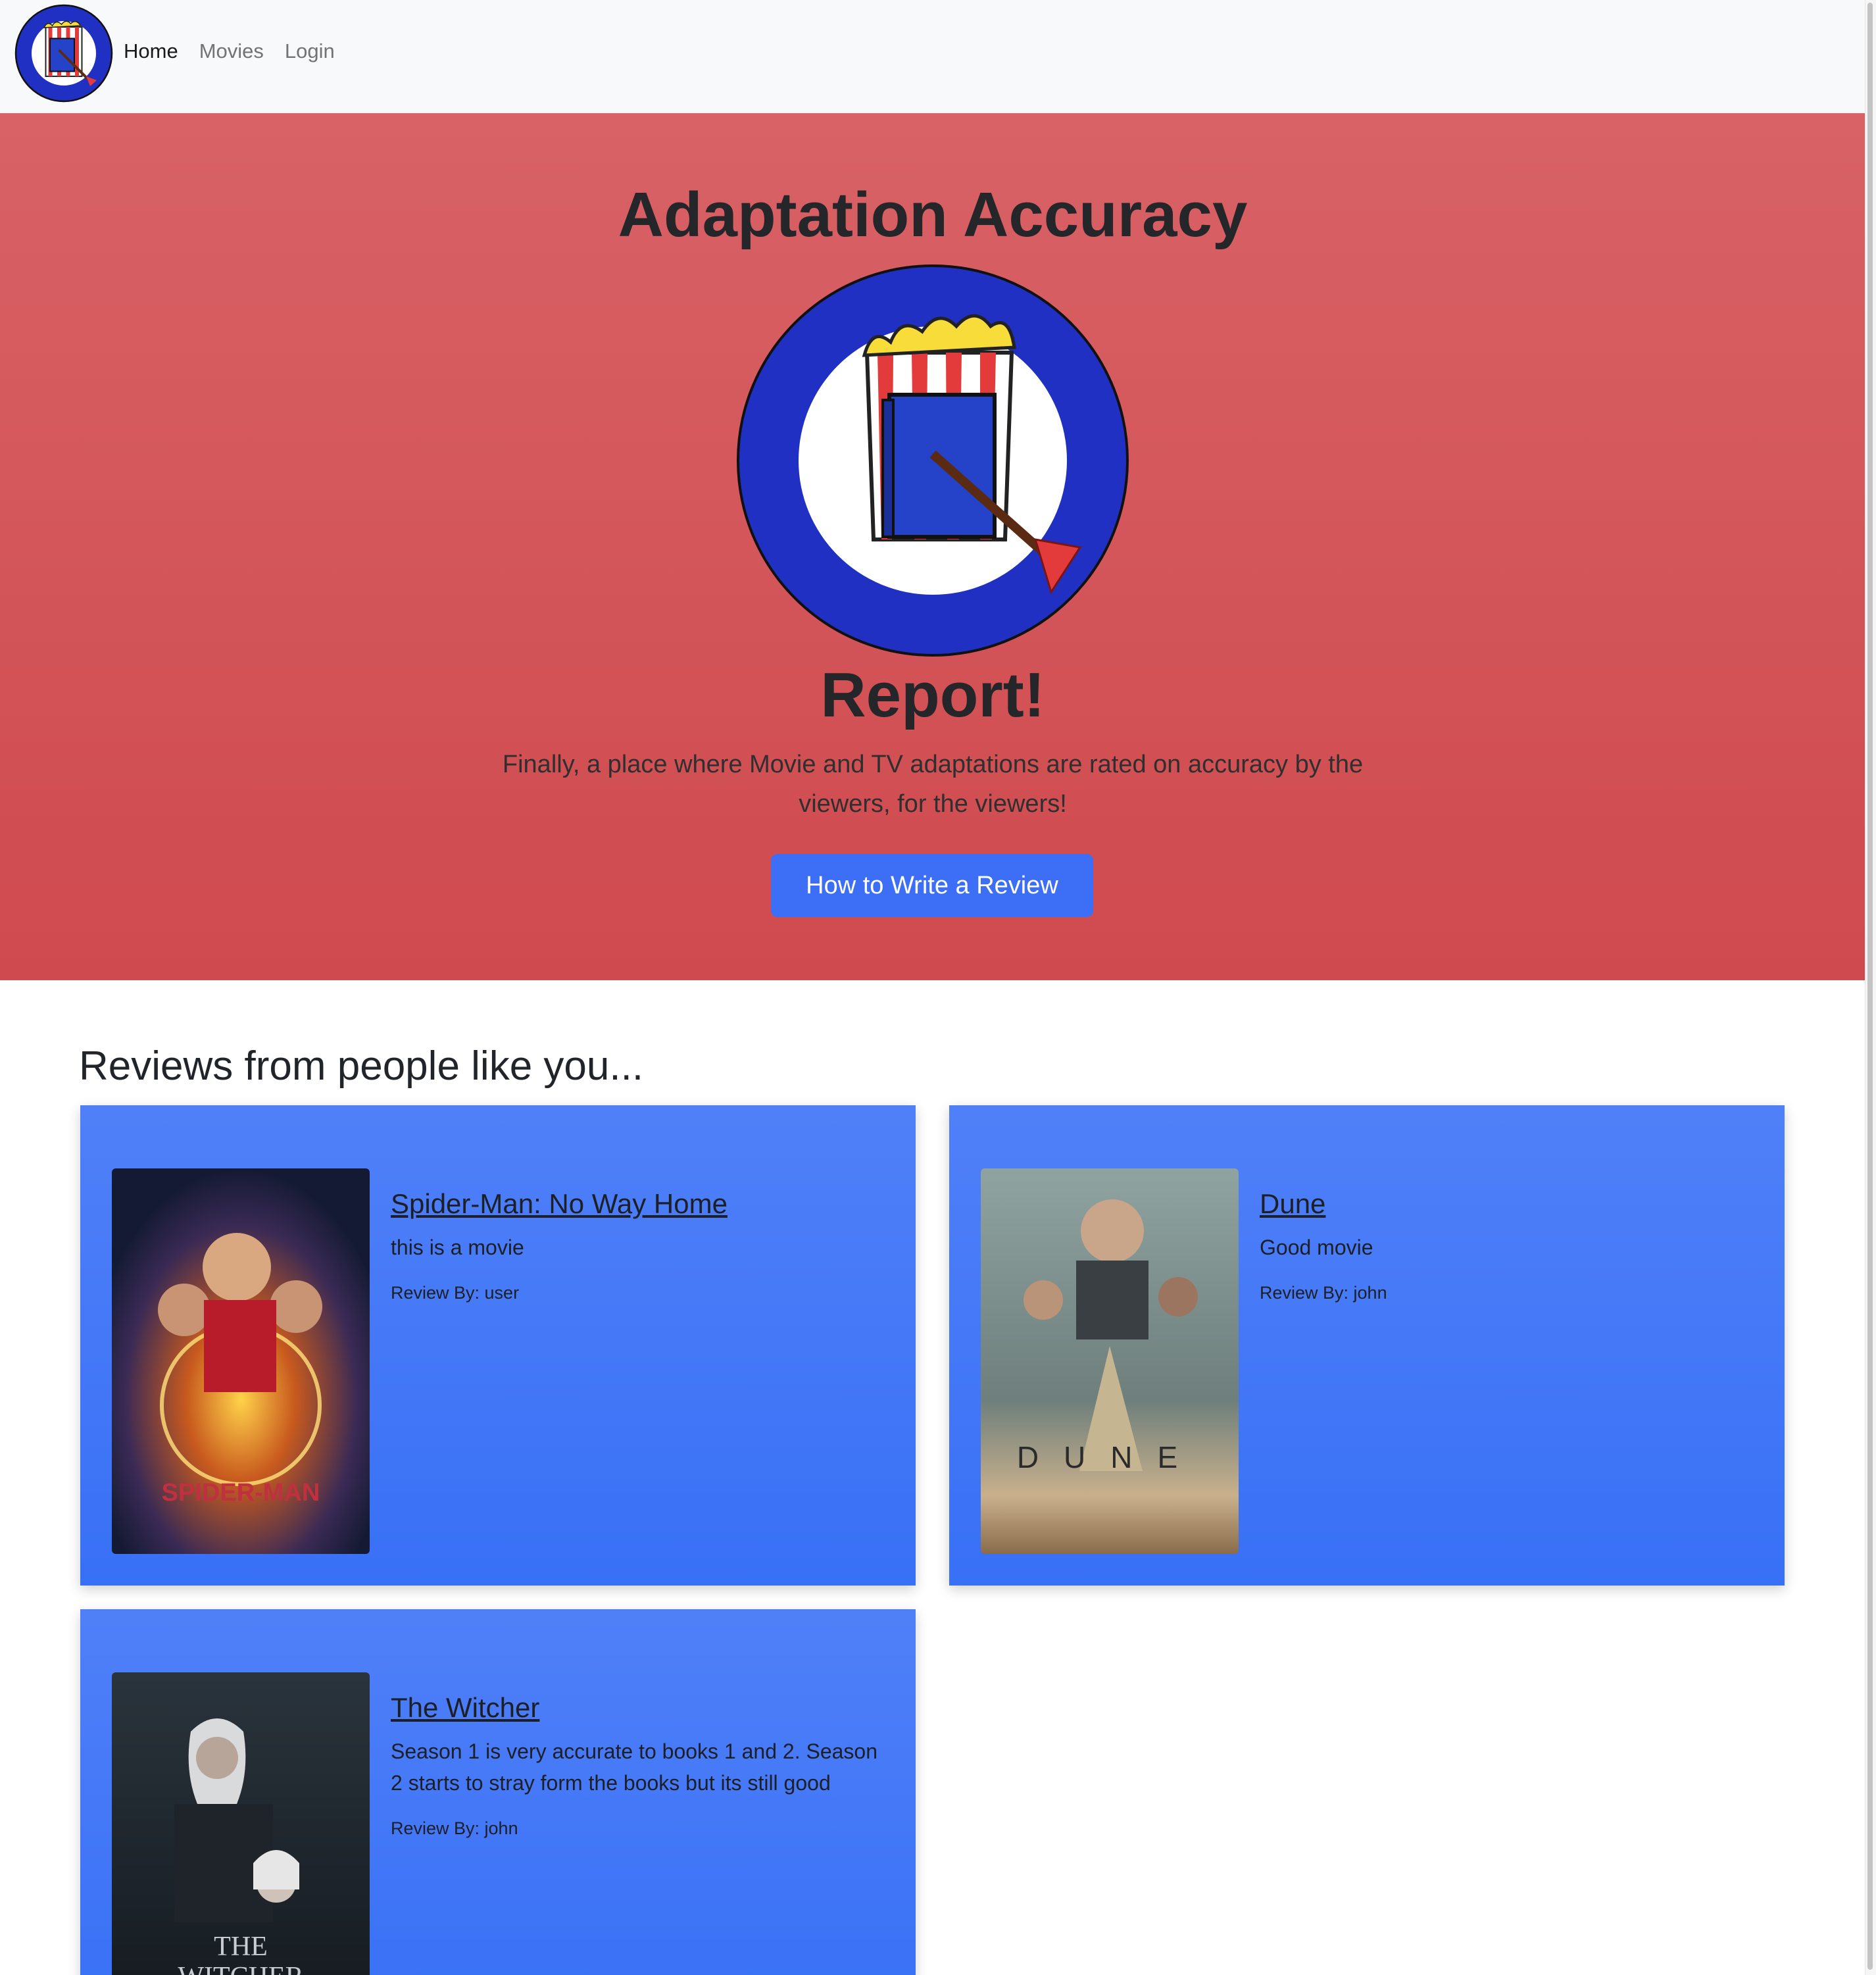  Describe the element at coordinates (933, 461) in the screenshot. I see `hero-logo` at that location.